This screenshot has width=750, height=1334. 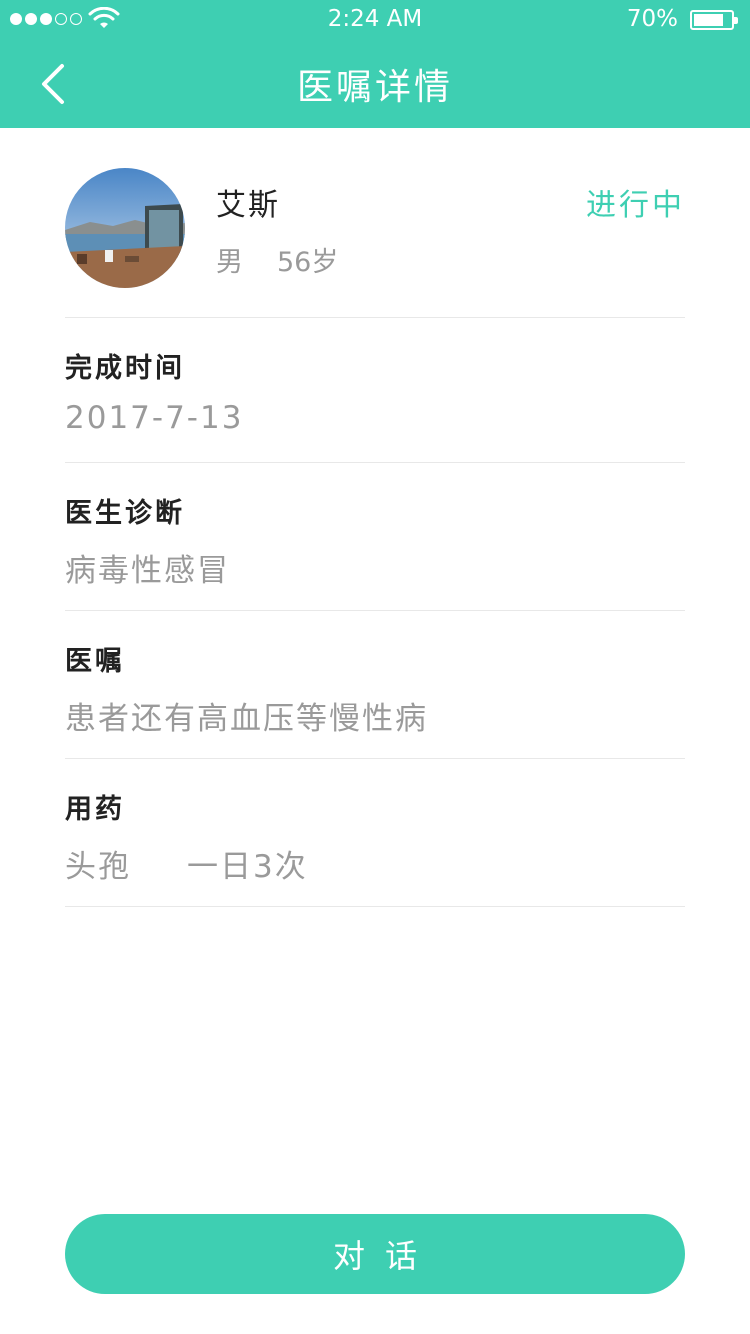 I want to click on advice-label: 医嘱, so click(x=95, y=661).